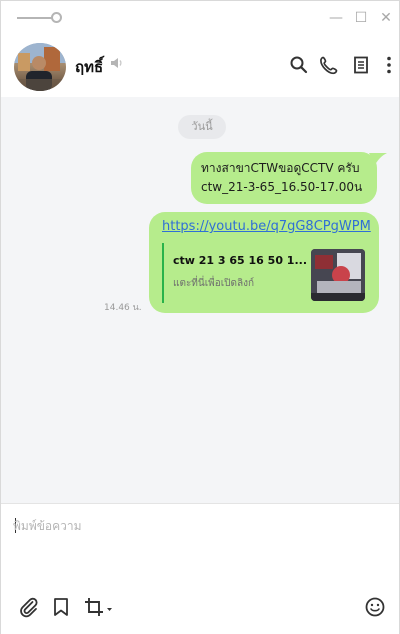  Describe the element at coordinates (214, 283) in the screenshot. I see `preview-subtitle: แตะที่นี่เพื่อเปิดลิงก์` at that location.